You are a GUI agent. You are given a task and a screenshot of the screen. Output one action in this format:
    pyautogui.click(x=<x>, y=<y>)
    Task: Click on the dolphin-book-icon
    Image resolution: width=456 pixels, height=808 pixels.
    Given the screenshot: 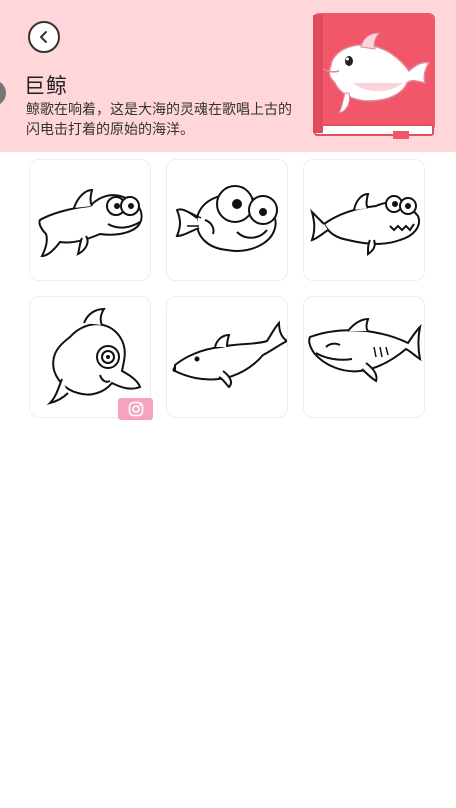 What is the action you would take?
    pyautogui.click(x=374, y=76)
    